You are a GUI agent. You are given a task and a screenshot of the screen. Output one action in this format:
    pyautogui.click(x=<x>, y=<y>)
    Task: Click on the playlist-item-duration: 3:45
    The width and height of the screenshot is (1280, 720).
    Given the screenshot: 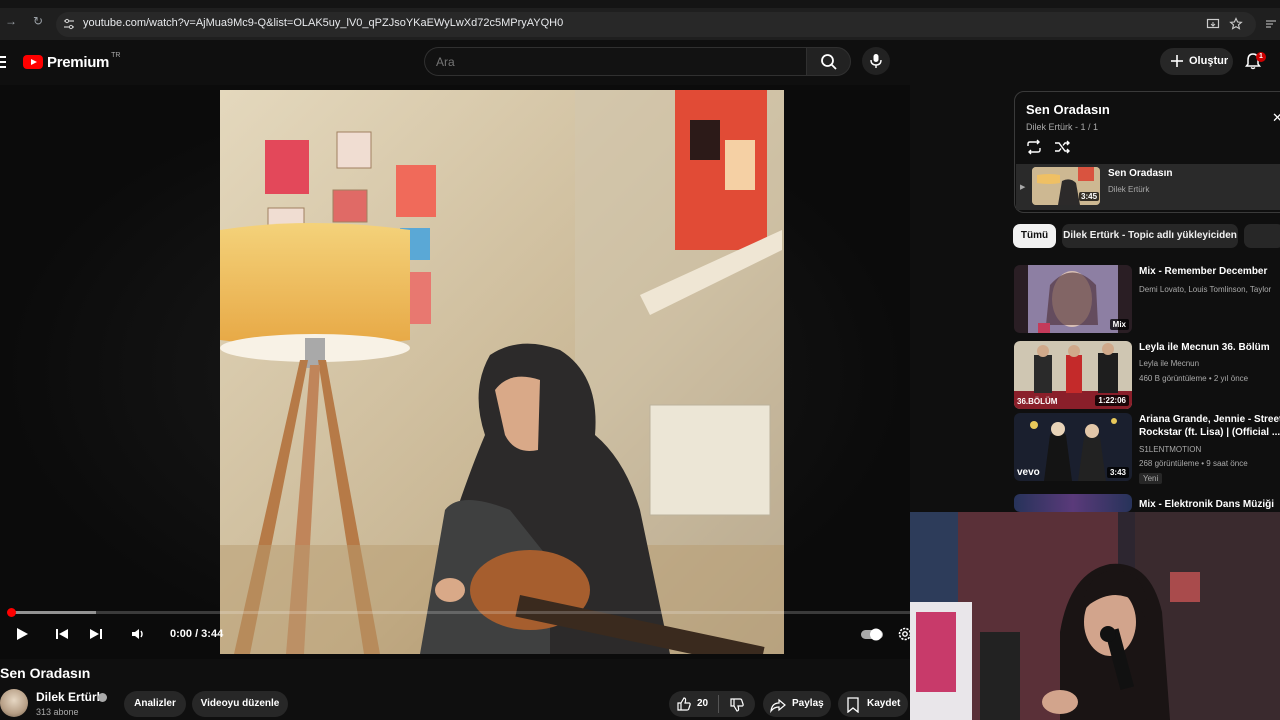 What is the action you would take?
    pyautogui.click(x=1089, y=196)
    